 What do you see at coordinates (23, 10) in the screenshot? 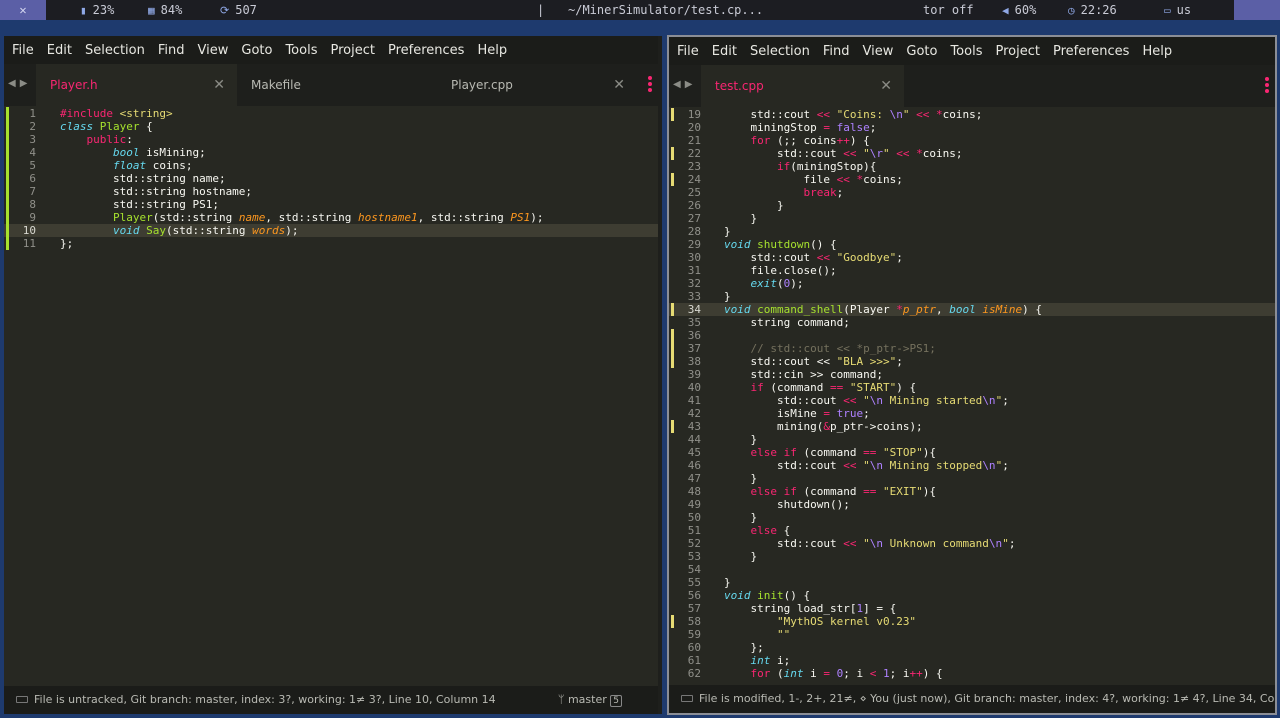
I see `workspace-indicator: ✕` at bounding box center [23, 10].